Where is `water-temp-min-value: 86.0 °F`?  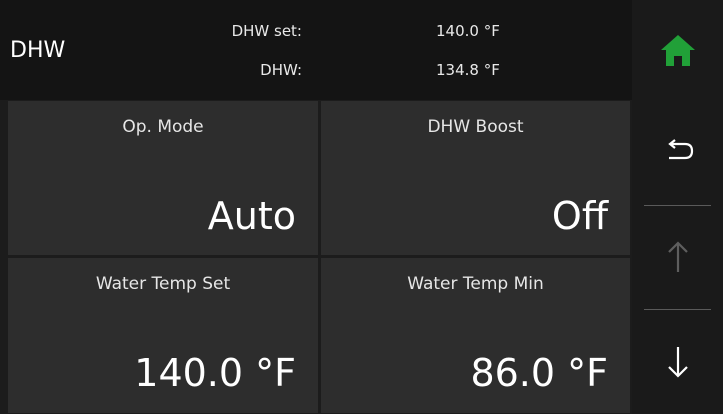 water-temp-min-value: 86.0 °F is located at coordinates (539, 373).